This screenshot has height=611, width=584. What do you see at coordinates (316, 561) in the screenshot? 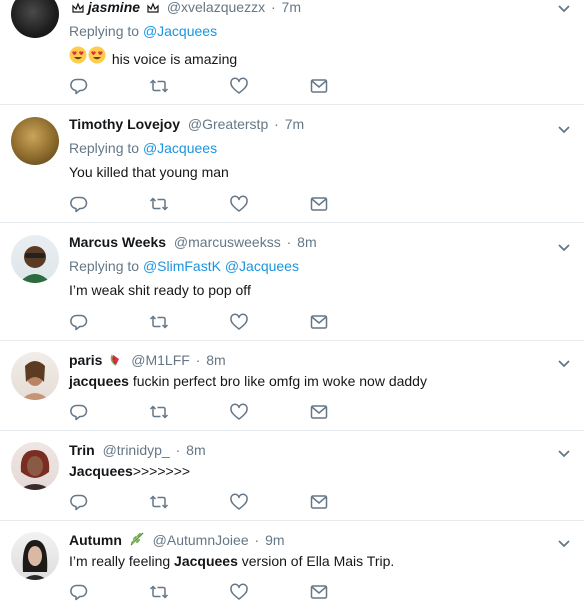
I see `tweet-body: version of Ella Mais Trip.` at bounding box center [316, 561].